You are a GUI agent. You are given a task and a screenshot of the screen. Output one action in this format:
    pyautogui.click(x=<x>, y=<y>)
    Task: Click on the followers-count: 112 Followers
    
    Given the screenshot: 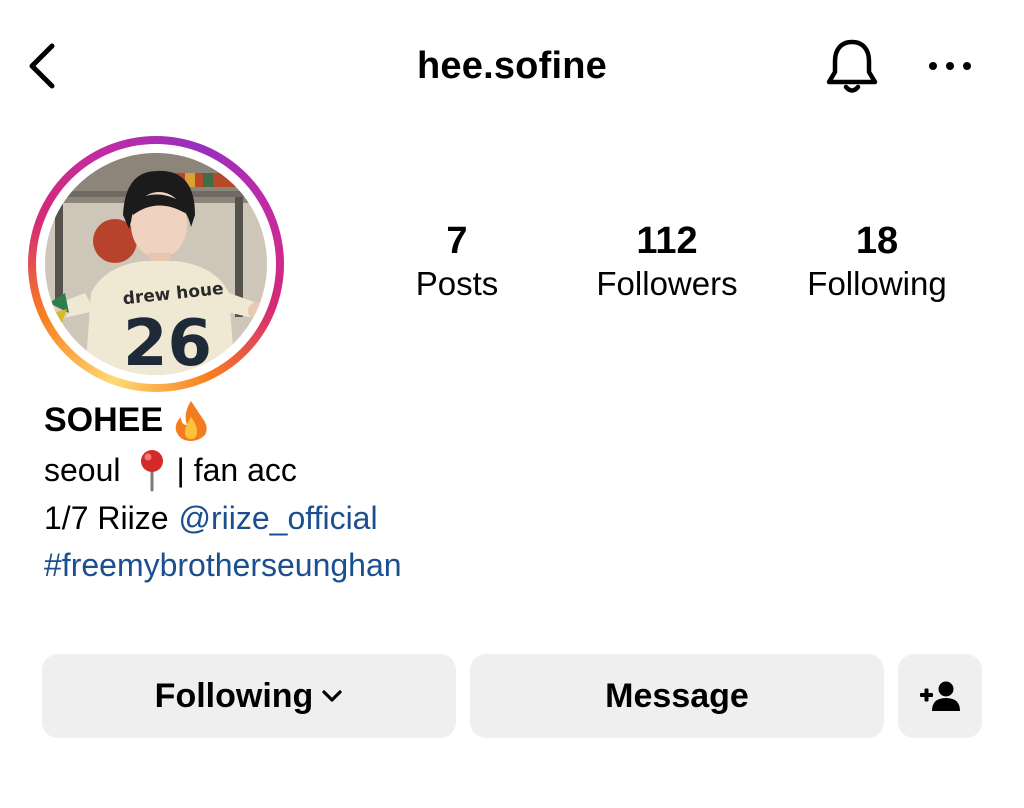 What is the action you would take?
    pyautogui.click(x=667, y=261)
    